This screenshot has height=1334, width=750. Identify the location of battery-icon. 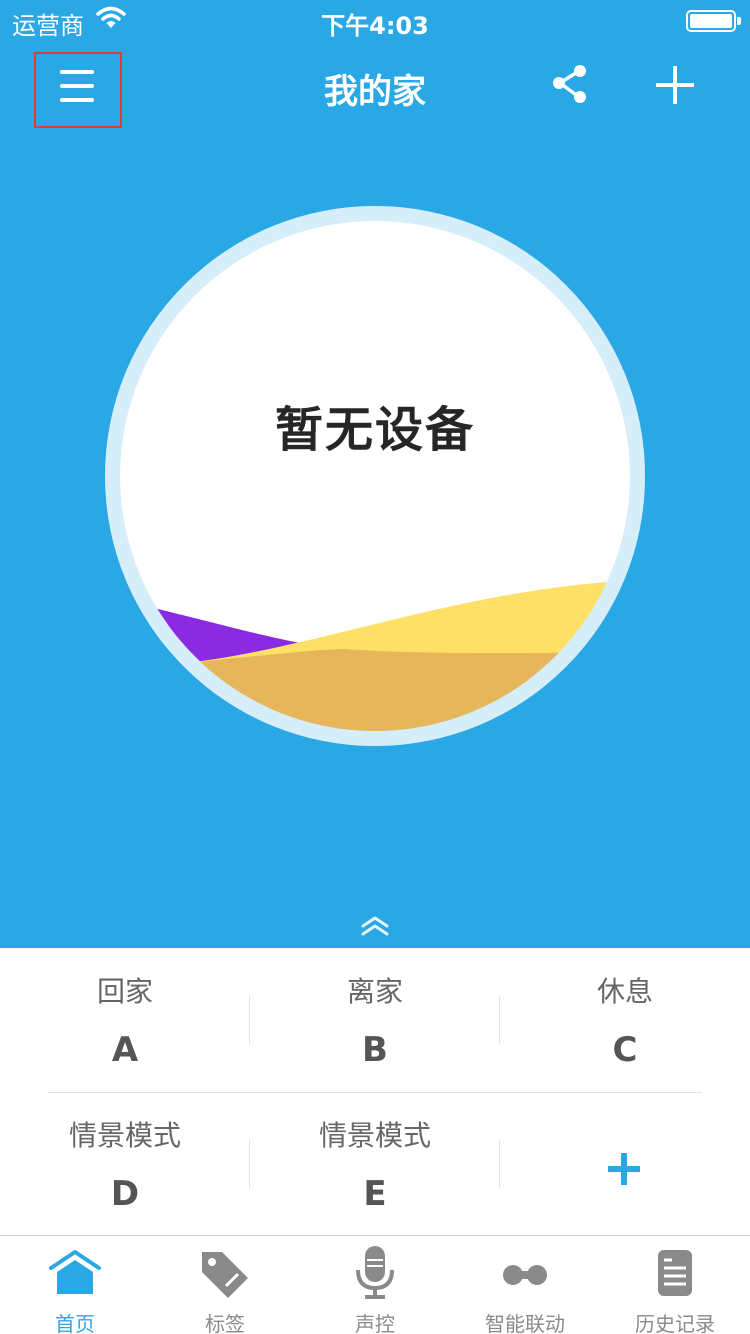
(713, 21).